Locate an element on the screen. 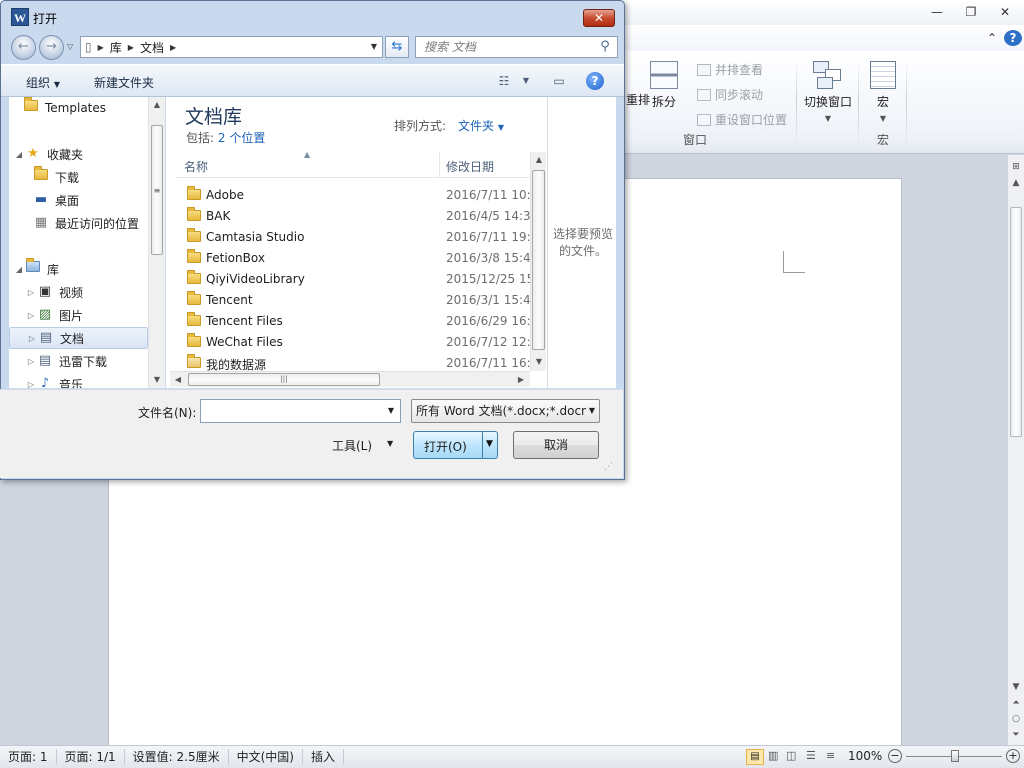 This screenshot has width=1024, height=768. document-vertical-scrollbar: ⊞ ▲ ▼ ⏶ ○ ⏷ is located at coordinates (1015, 450).